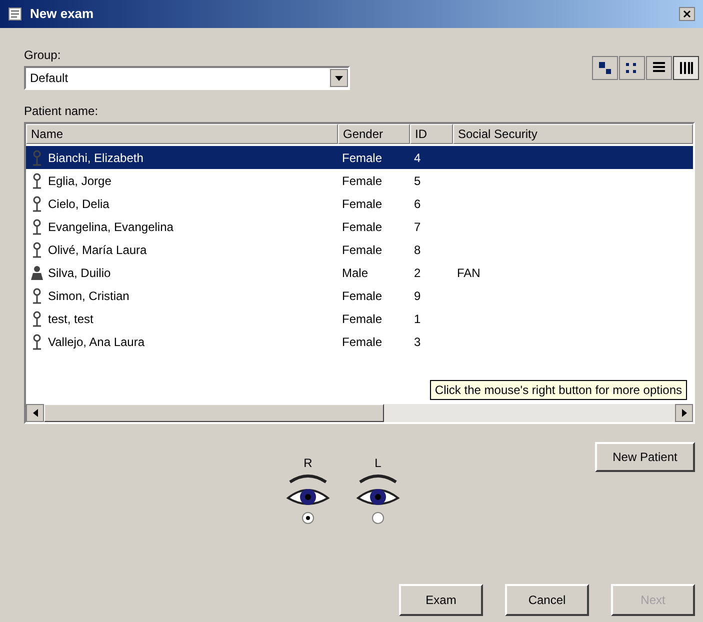 This screenshot has height=622, width=703. What do you see at coordinates (97, 250) in the screenshot?
I see `table-cell-text: Olivé, María Laura` at bounding box center [97, 250].